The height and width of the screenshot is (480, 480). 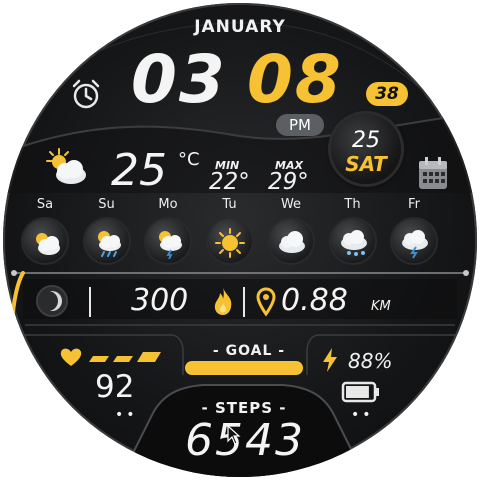 What do you see at coordinates (229, 204) in the screenshot?
I see `forecast-day-label: Tu` at bounding box center [229, 204].